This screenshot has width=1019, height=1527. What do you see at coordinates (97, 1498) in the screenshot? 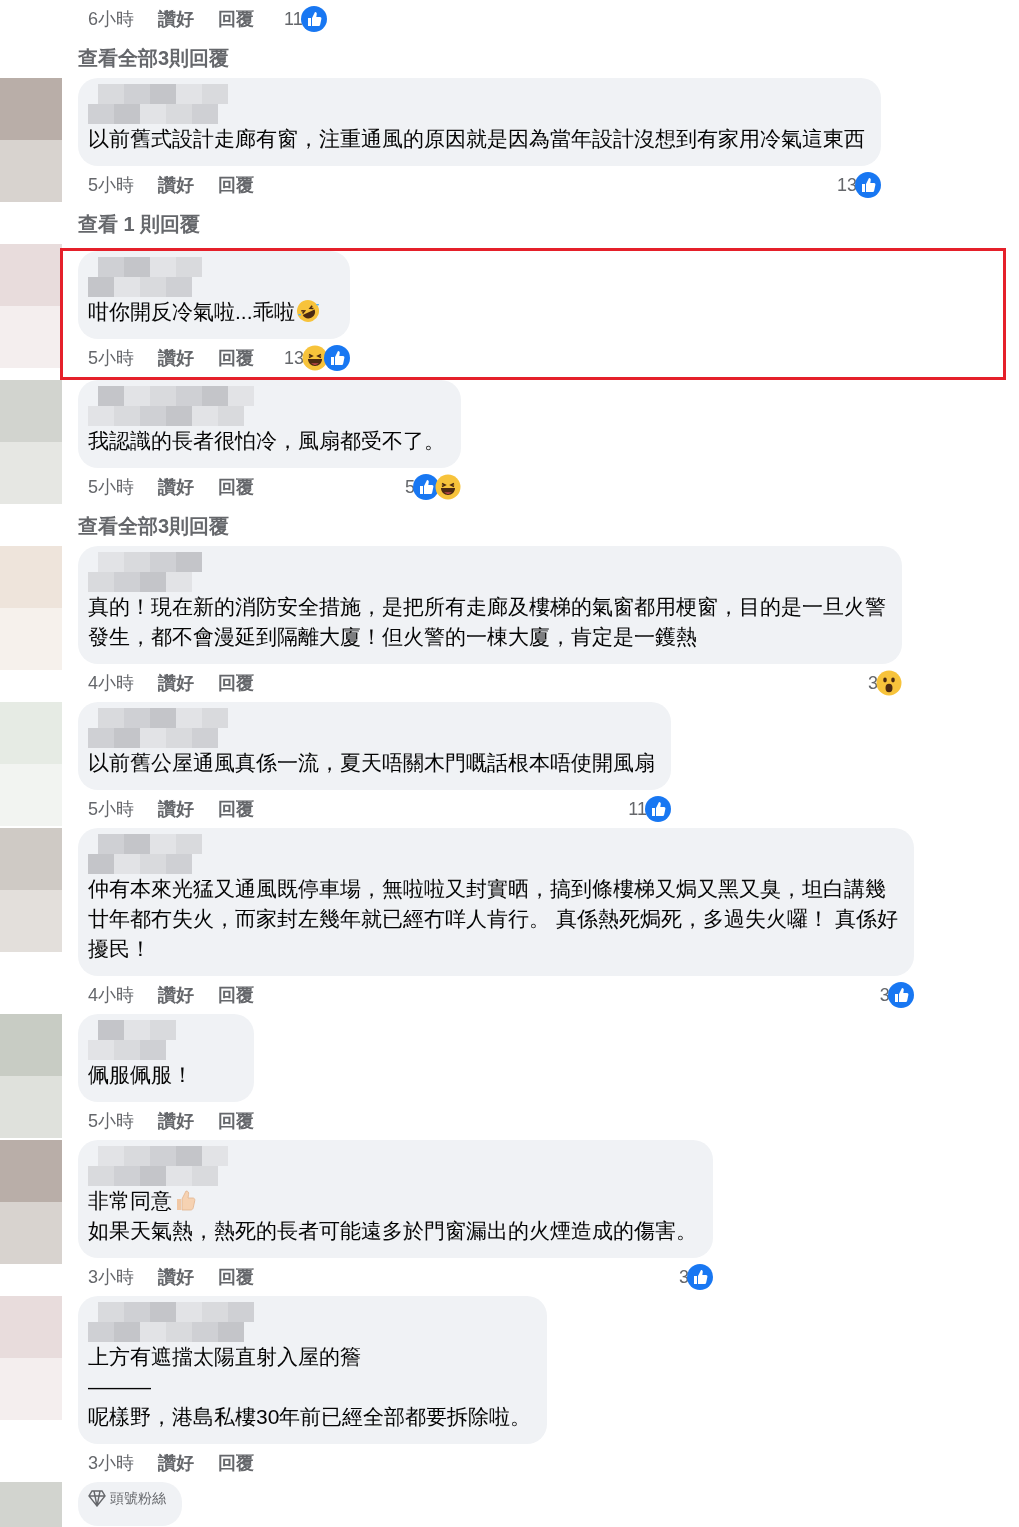
I see `diamond-icon` at bounding box center [97, 1498].